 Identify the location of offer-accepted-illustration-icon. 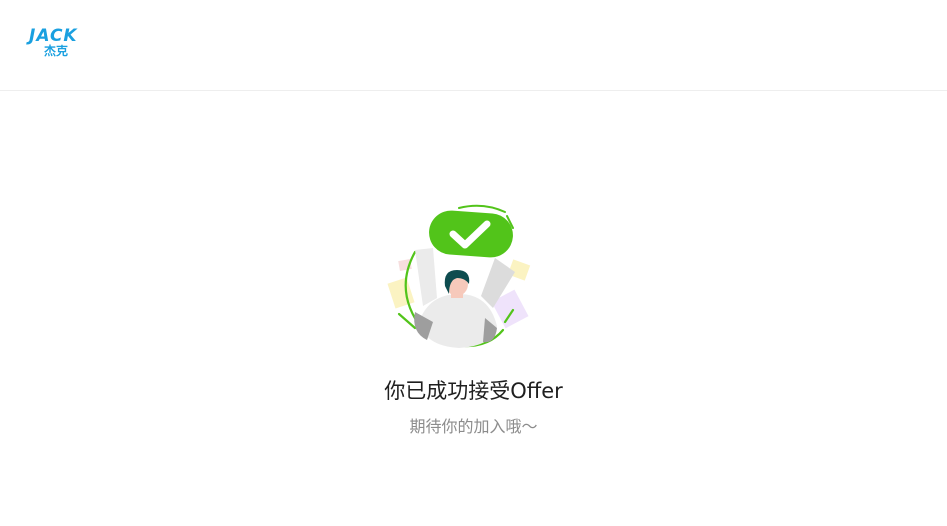
(460, 278).